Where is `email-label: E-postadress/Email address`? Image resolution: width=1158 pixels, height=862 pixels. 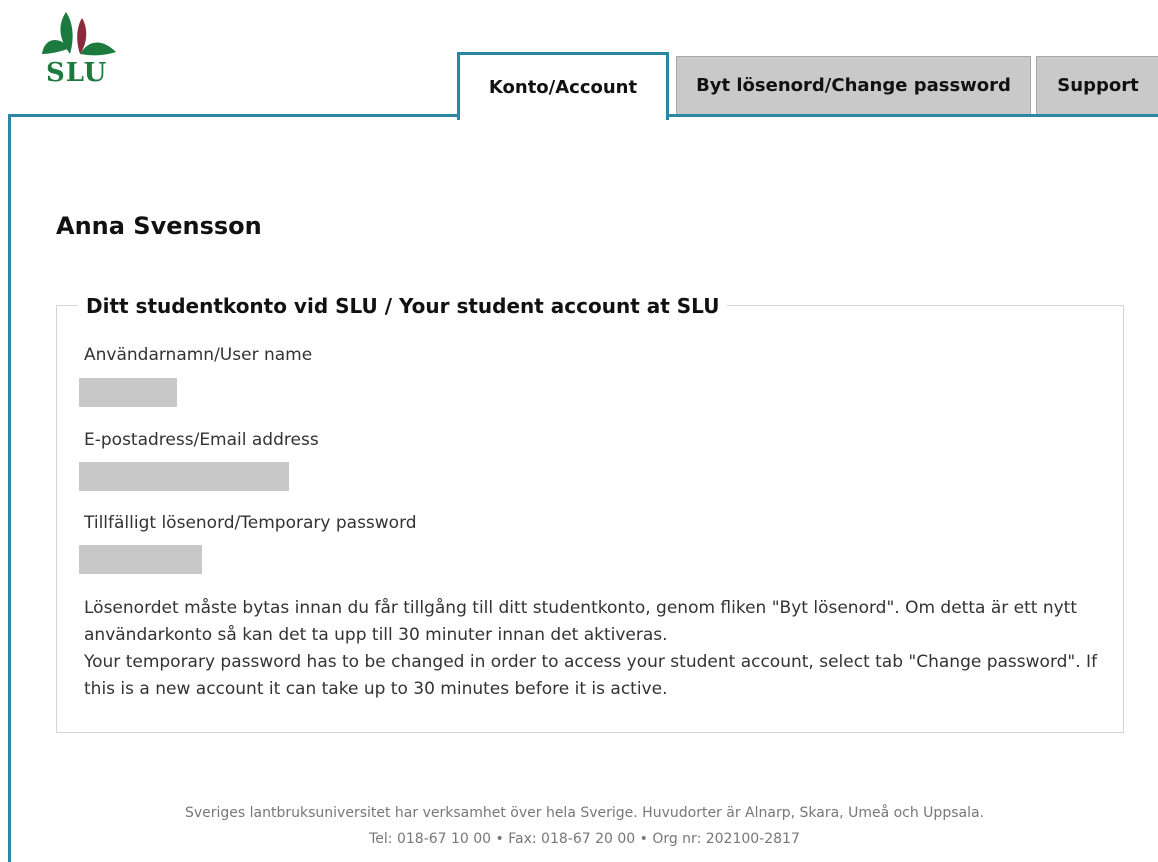 email-label: E-postadress/Email address is located at coordinates (201, 440).